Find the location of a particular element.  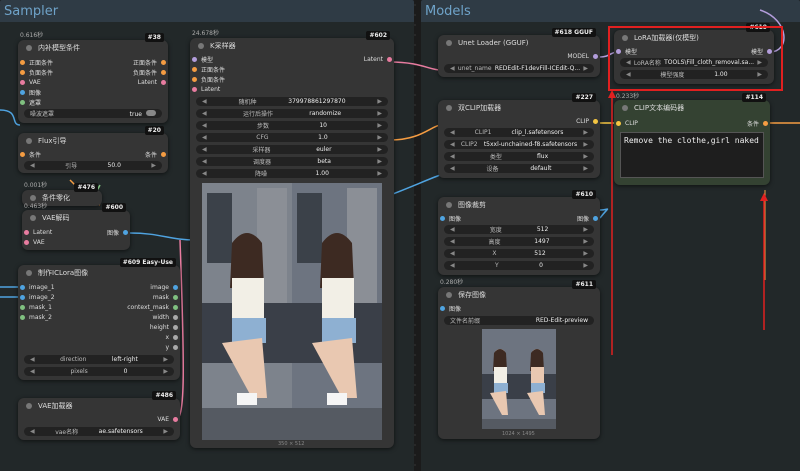

steps-field: ◀ 步数 10 ▶ is located at coordinates (292, 125).